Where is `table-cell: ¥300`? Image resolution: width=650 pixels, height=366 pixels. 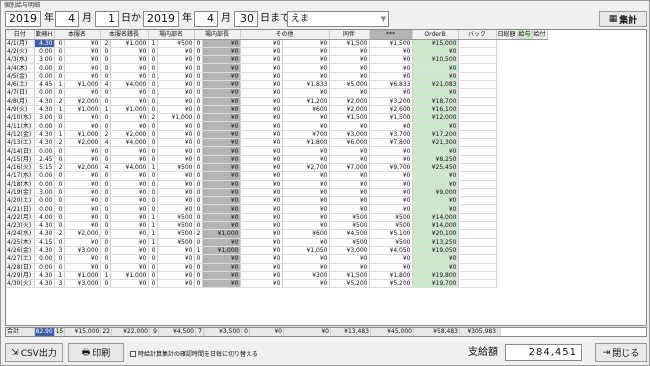 table-cell: ¥300 is located at coordinates (306, 276).